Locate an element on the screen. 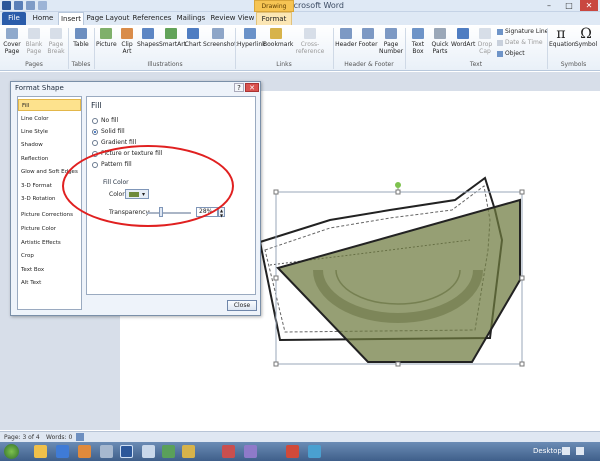 The height and width of the screenshot is (461, 600). category-line-color: Line Color is located at coordinates (49, 119).